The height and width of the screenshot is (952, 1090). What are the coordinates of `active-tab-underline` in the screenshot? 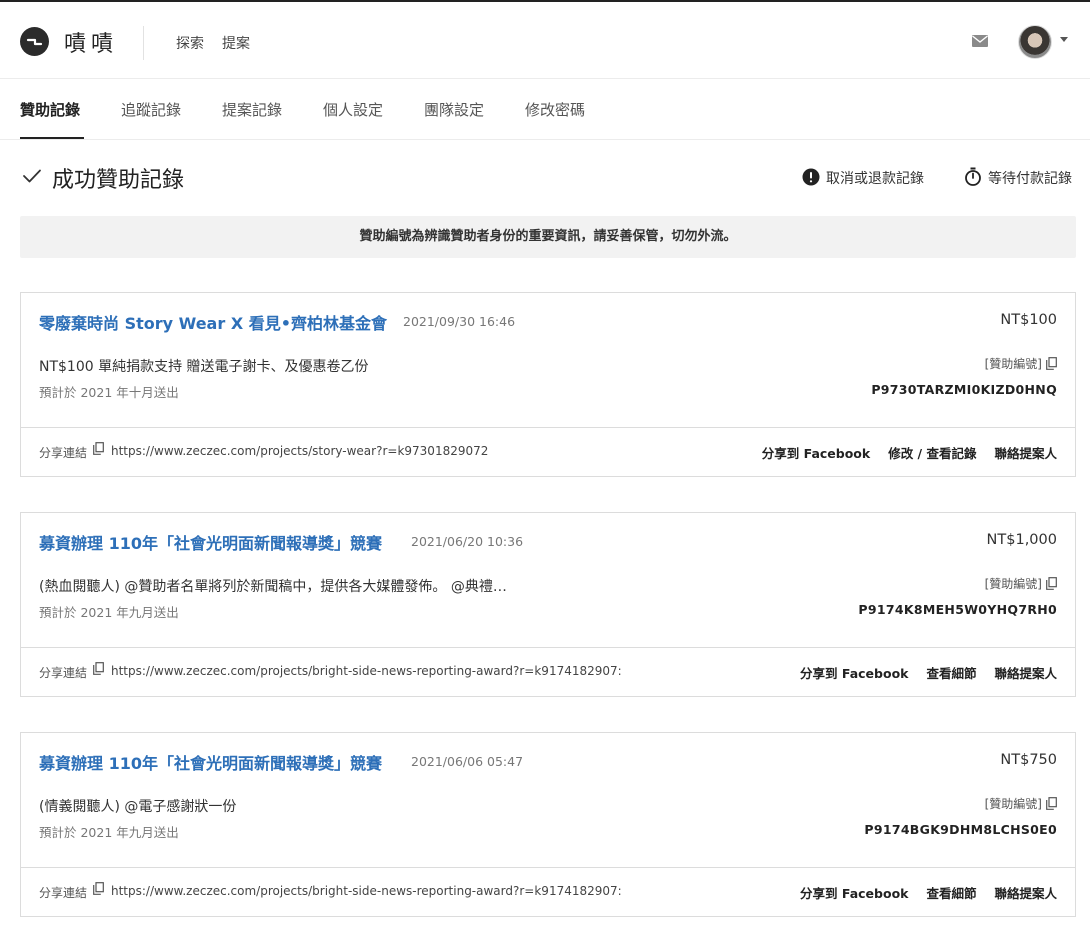 It's located at (52, 138).